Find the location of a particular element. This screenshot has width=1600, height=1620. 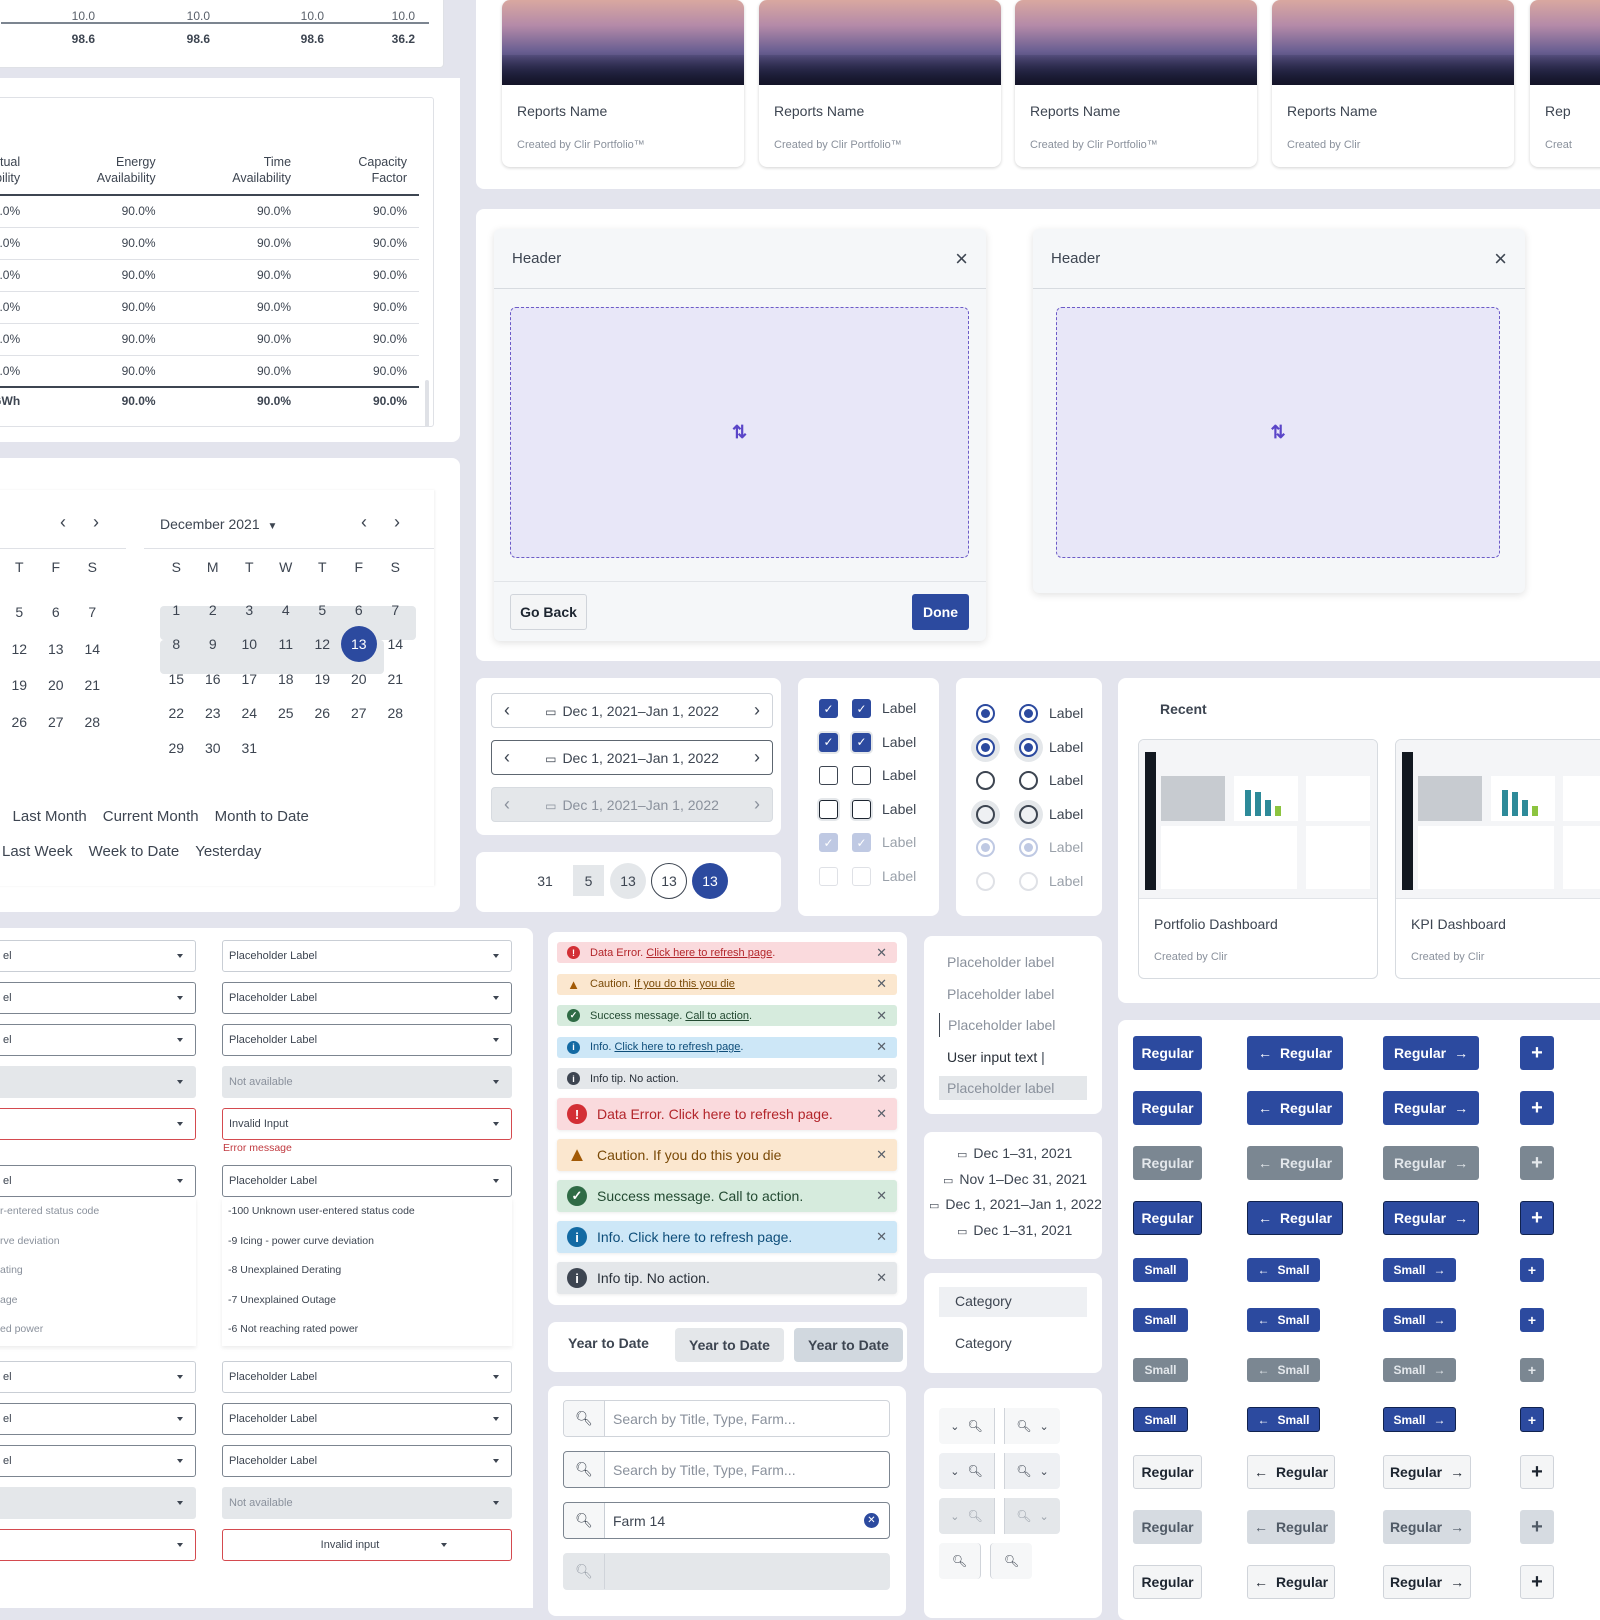

chevron-right-icon: › is located at coordinates (757, 804).